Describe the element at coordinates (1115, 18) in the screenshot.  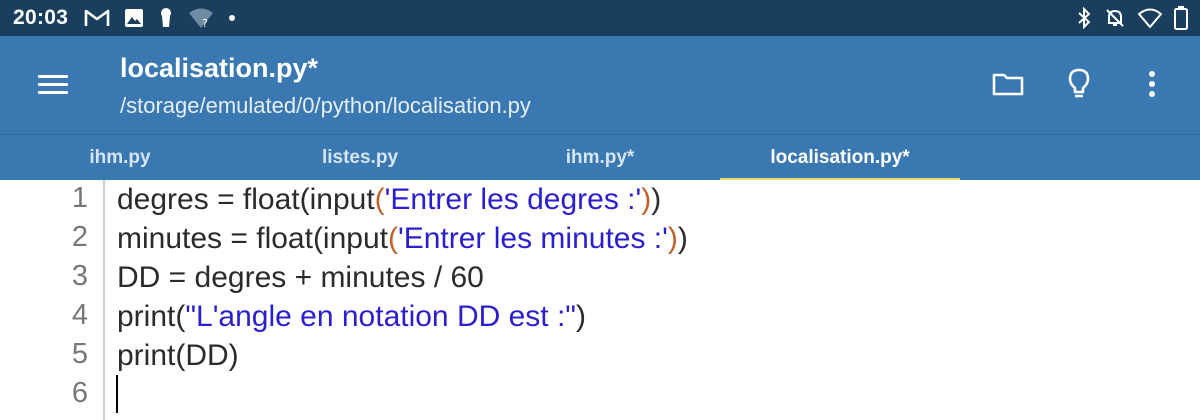
I see `bell-off-icon` at that location.